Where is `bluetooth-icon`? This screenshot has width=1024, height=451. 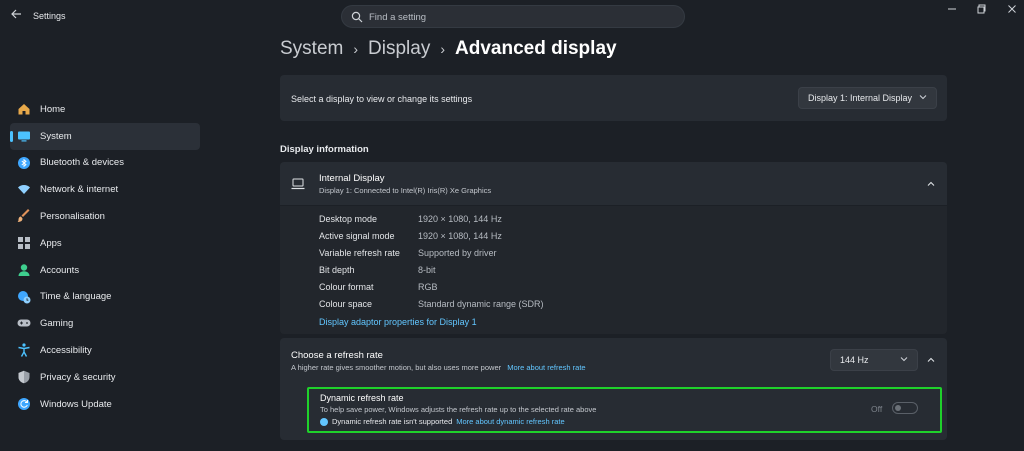
bluetooth-icon is located at coordinates (24, 162).